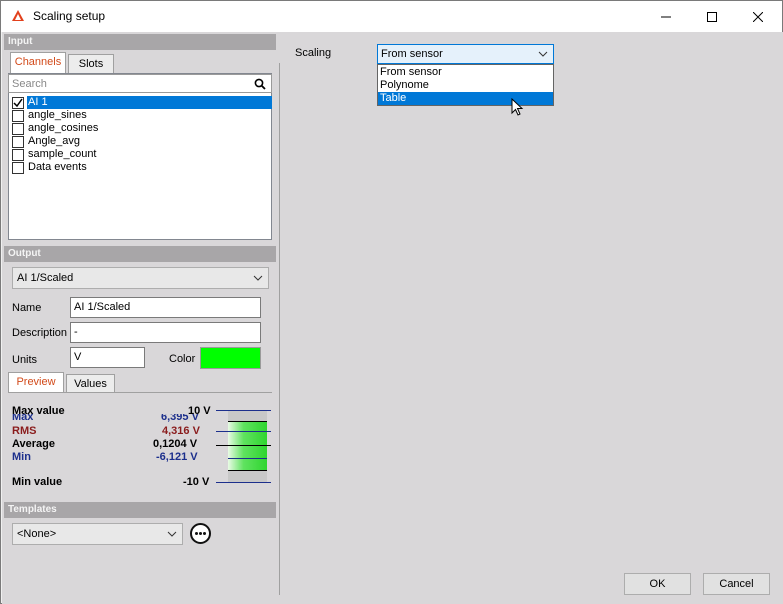  I want to click on tab-slots: Slots, so click(91, 63).